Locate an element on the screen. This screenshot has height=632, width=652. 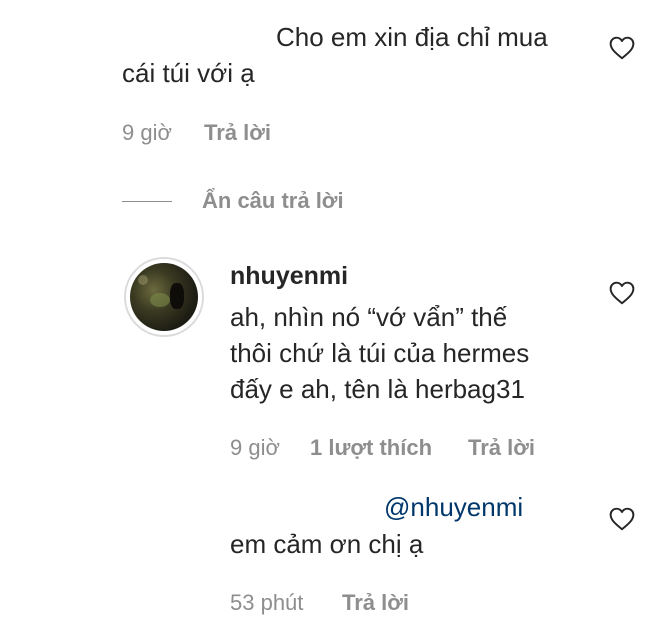
comment-2-time: 9 giờ is located at coordinates (255, 447).